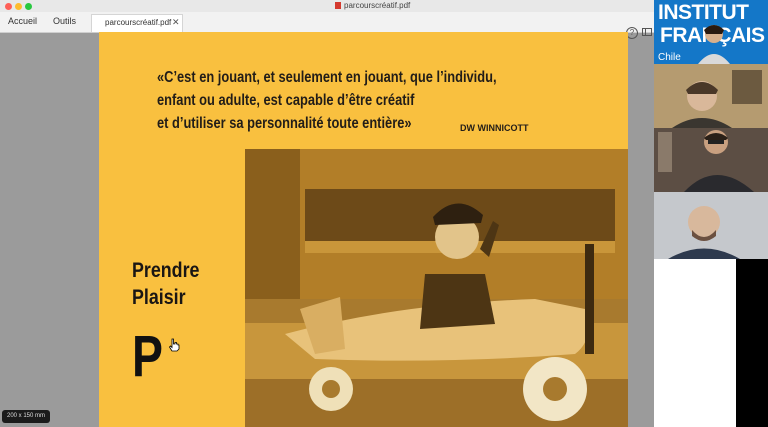  Describe the element at coordinates (18, 6) in the screenshot. I see `minimize-window-button` at that location.